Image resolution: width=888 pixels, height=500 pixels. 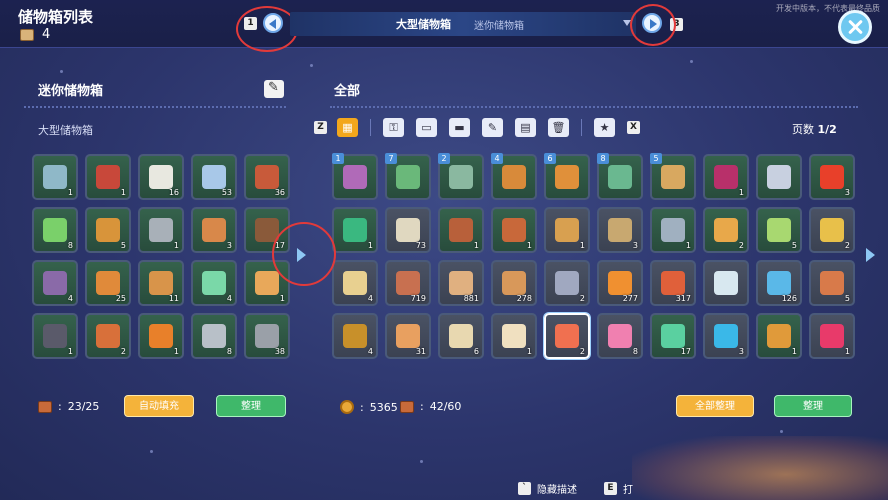 What do you see at coordinates (426, 127) in the screenshot?
I see `tab-furniture: ▭` at bounding box center [426, 127].